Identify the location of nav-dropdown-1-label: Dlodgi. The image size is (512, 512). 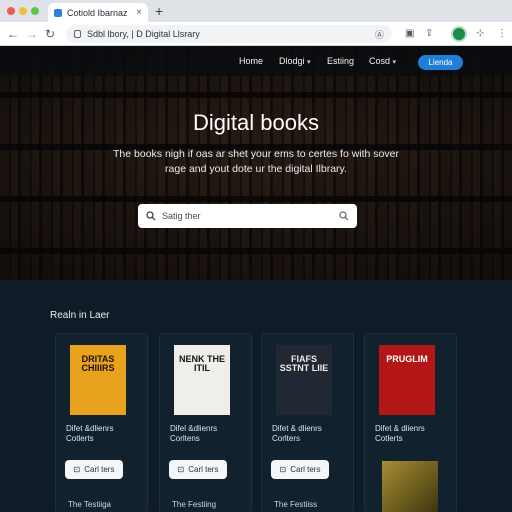
(292, 61).